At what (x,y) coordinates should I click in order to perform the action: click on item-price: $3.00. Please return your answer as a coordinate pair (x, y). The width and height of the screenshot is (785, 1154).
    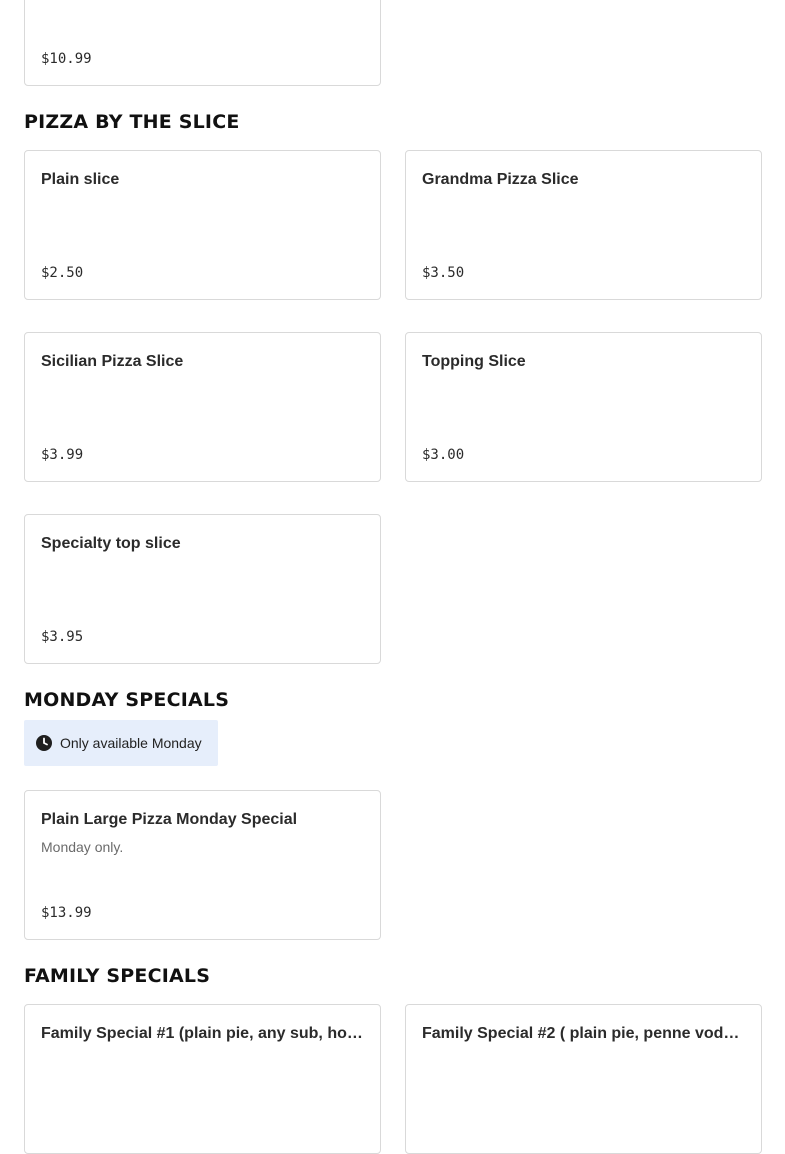
    Looking at the image, I should click on (443, 455).